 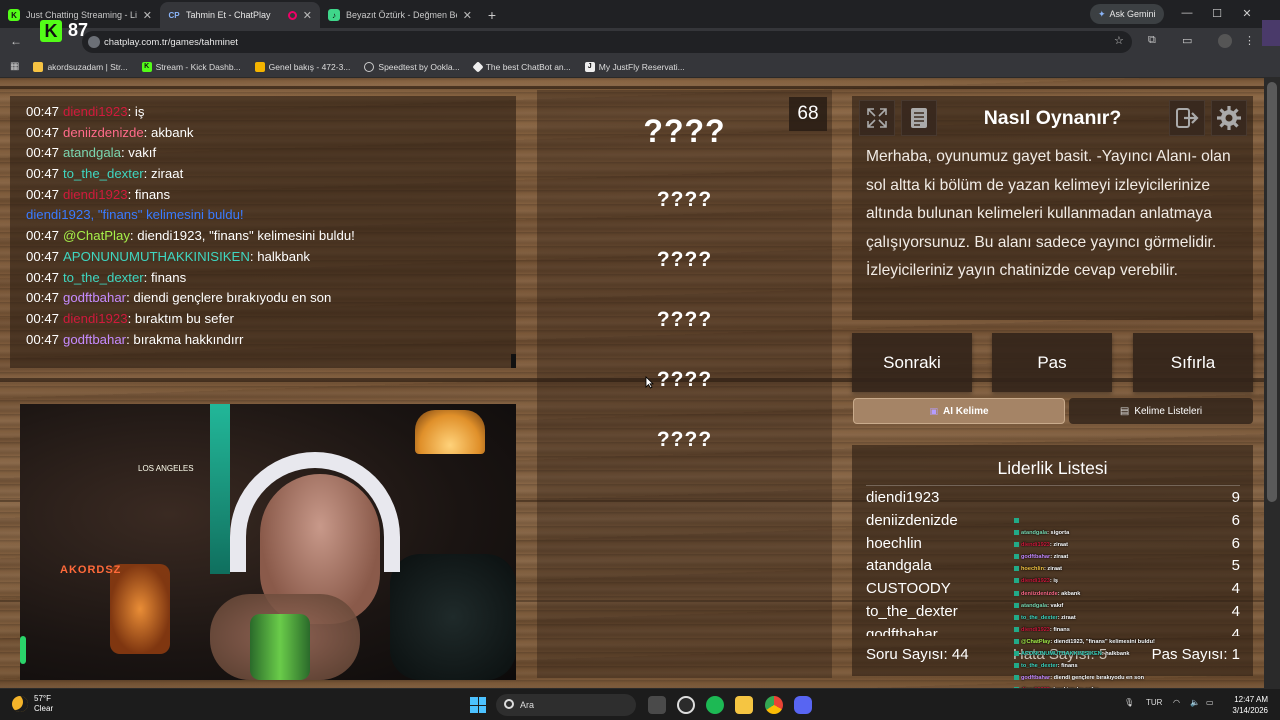 I want to click on profile-avatar, so click(x=1225, y=41).